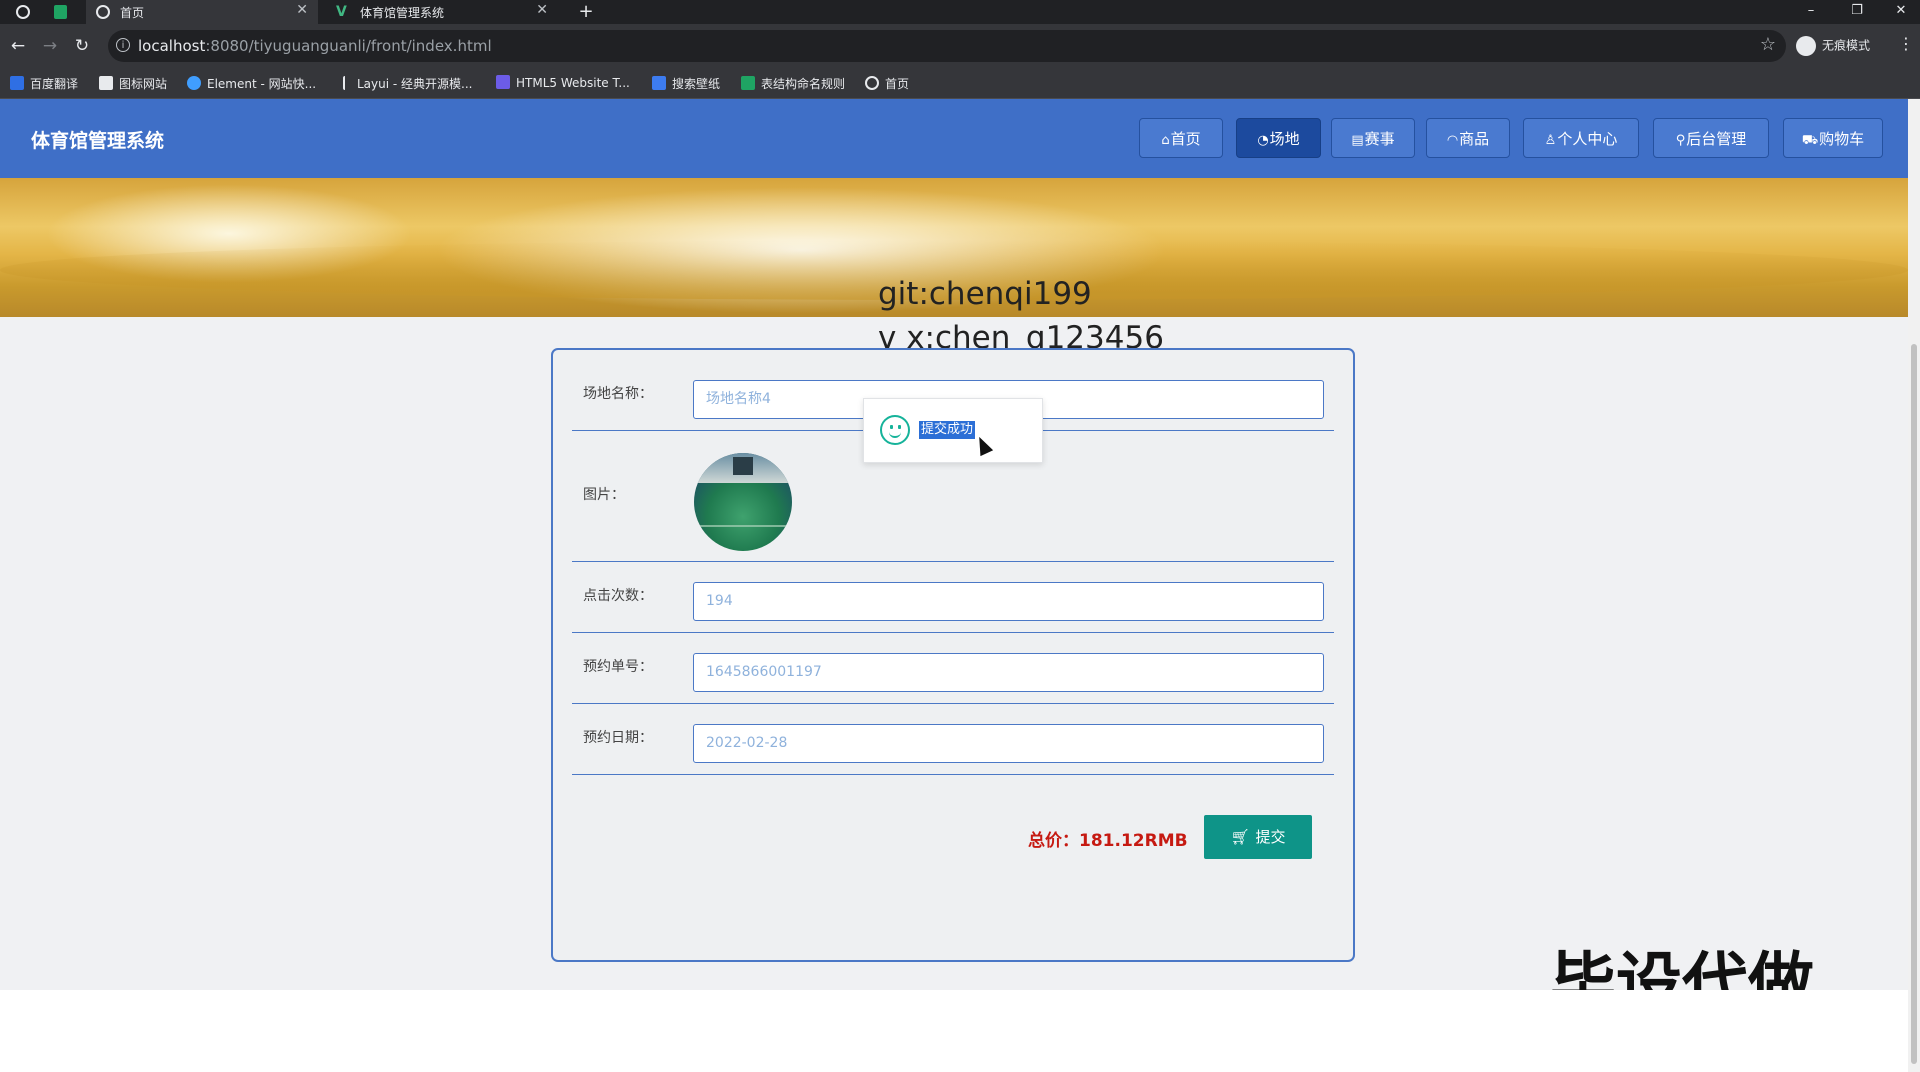  What do you see at coordinates (618, 667) in the screenshot?
I see `order-number-label: 预约单号：` at bounding box center [618, 667].